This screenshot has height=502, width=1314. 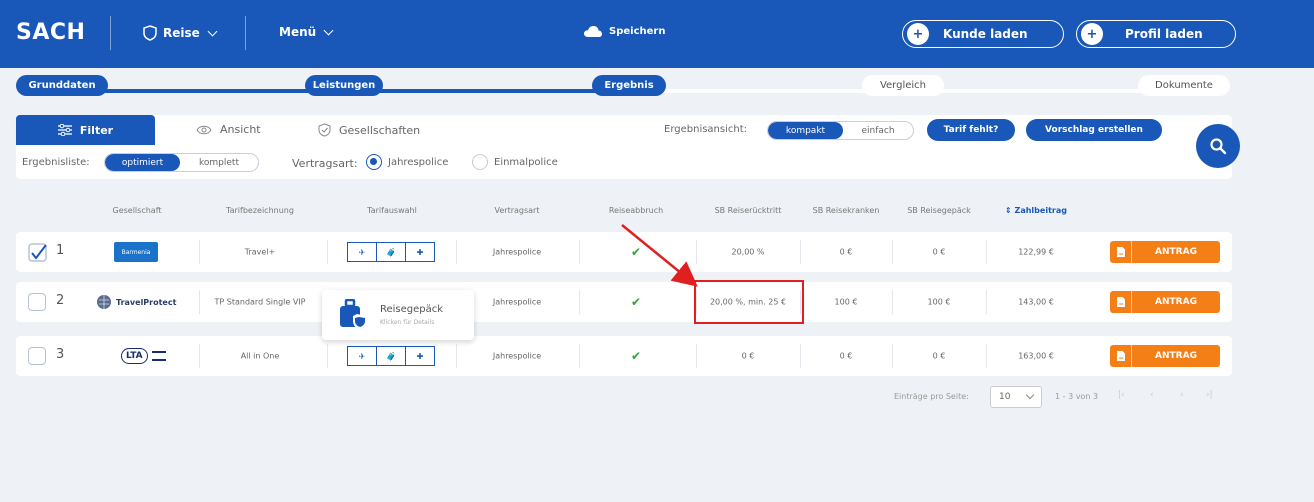 What do you see at coordinates (517, 210) in the screenshot?
I see `col-vertragsart: Vertragsart` at bounding box center [517, 210].